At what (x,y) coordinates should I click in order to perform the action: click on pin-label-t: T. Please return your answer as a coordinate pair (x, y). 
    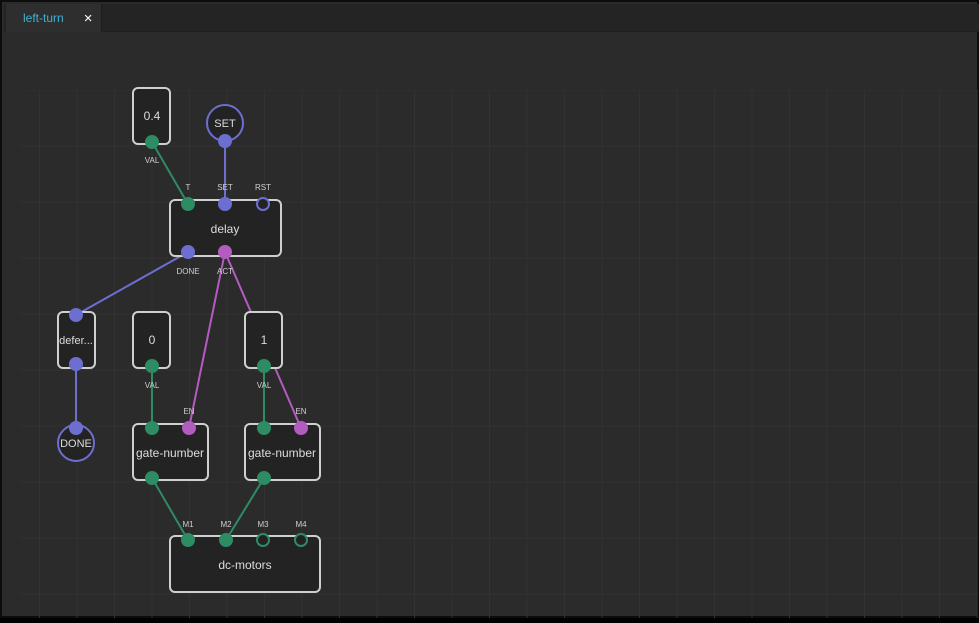
    Looking at the image, I should click on (188, 187).